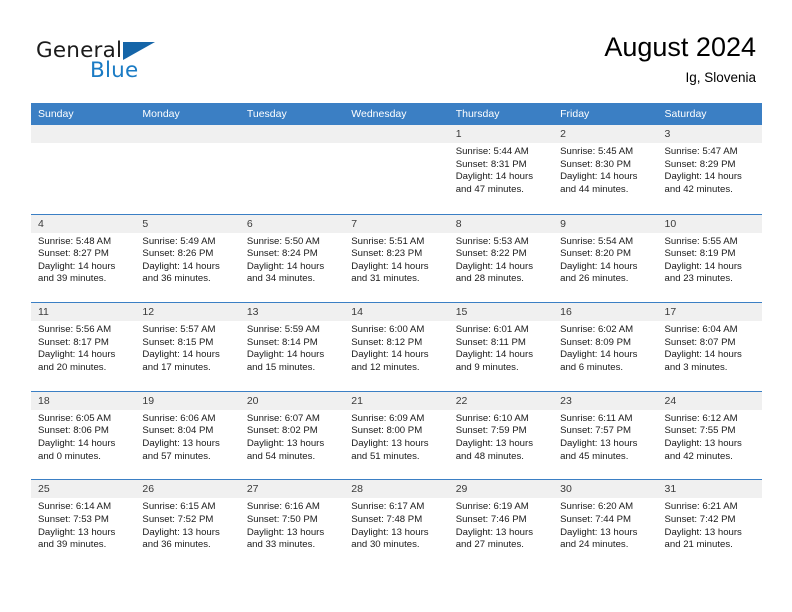 The width and height of the screenshot is (792, 612). I want to click on day-detail-line: and 48 minutes., so click(489, 456).